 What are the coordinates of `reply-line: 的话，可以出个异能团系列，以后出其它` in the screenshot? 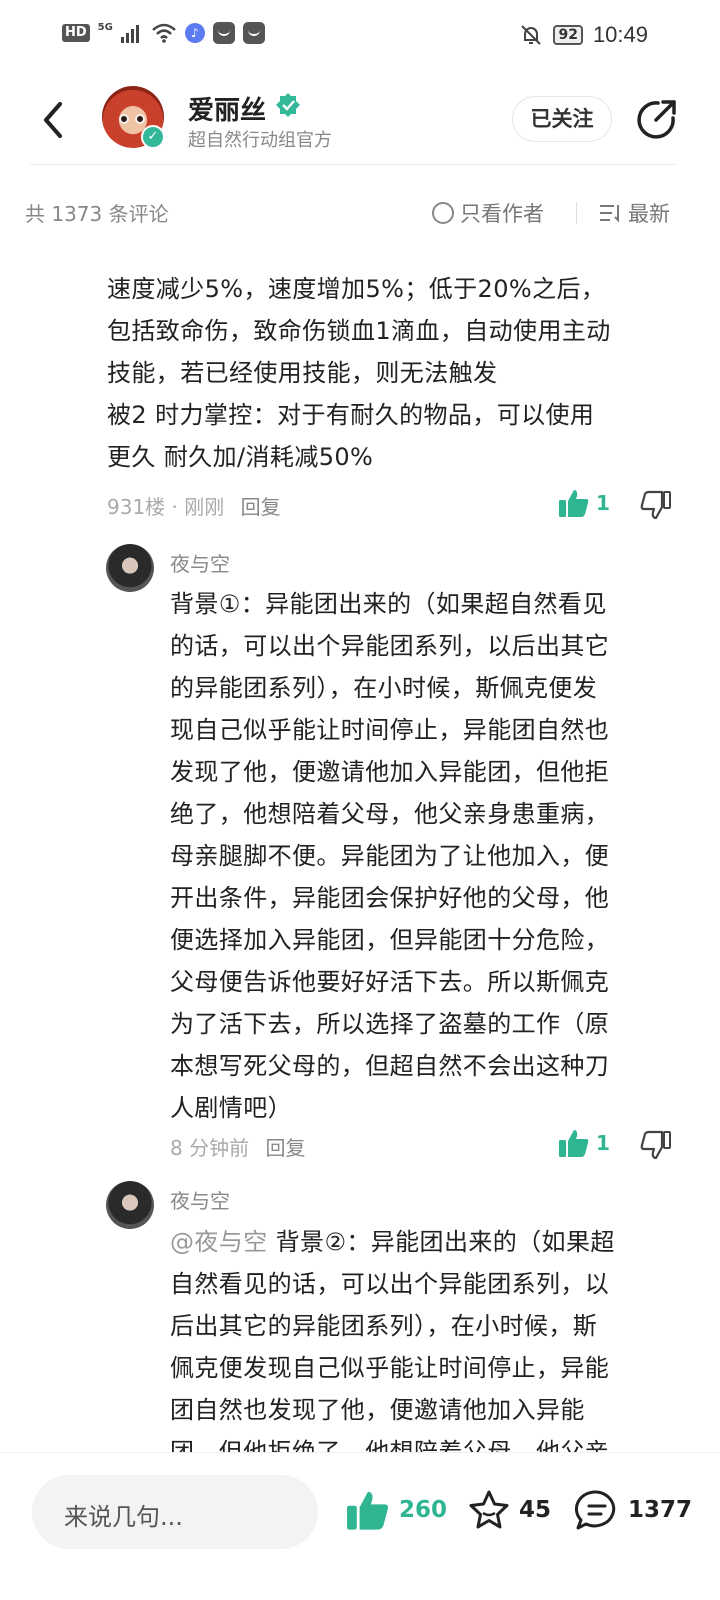 It's located at (390, 646).